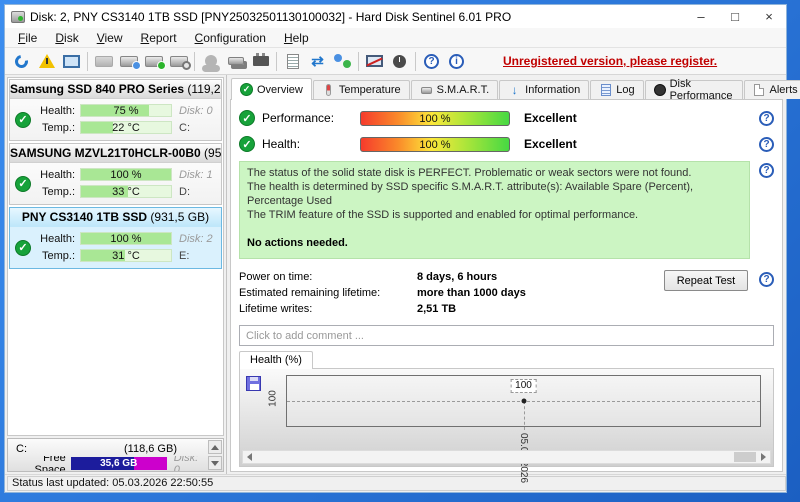  I want to click on disk-ok-icon, so click(153, 61).